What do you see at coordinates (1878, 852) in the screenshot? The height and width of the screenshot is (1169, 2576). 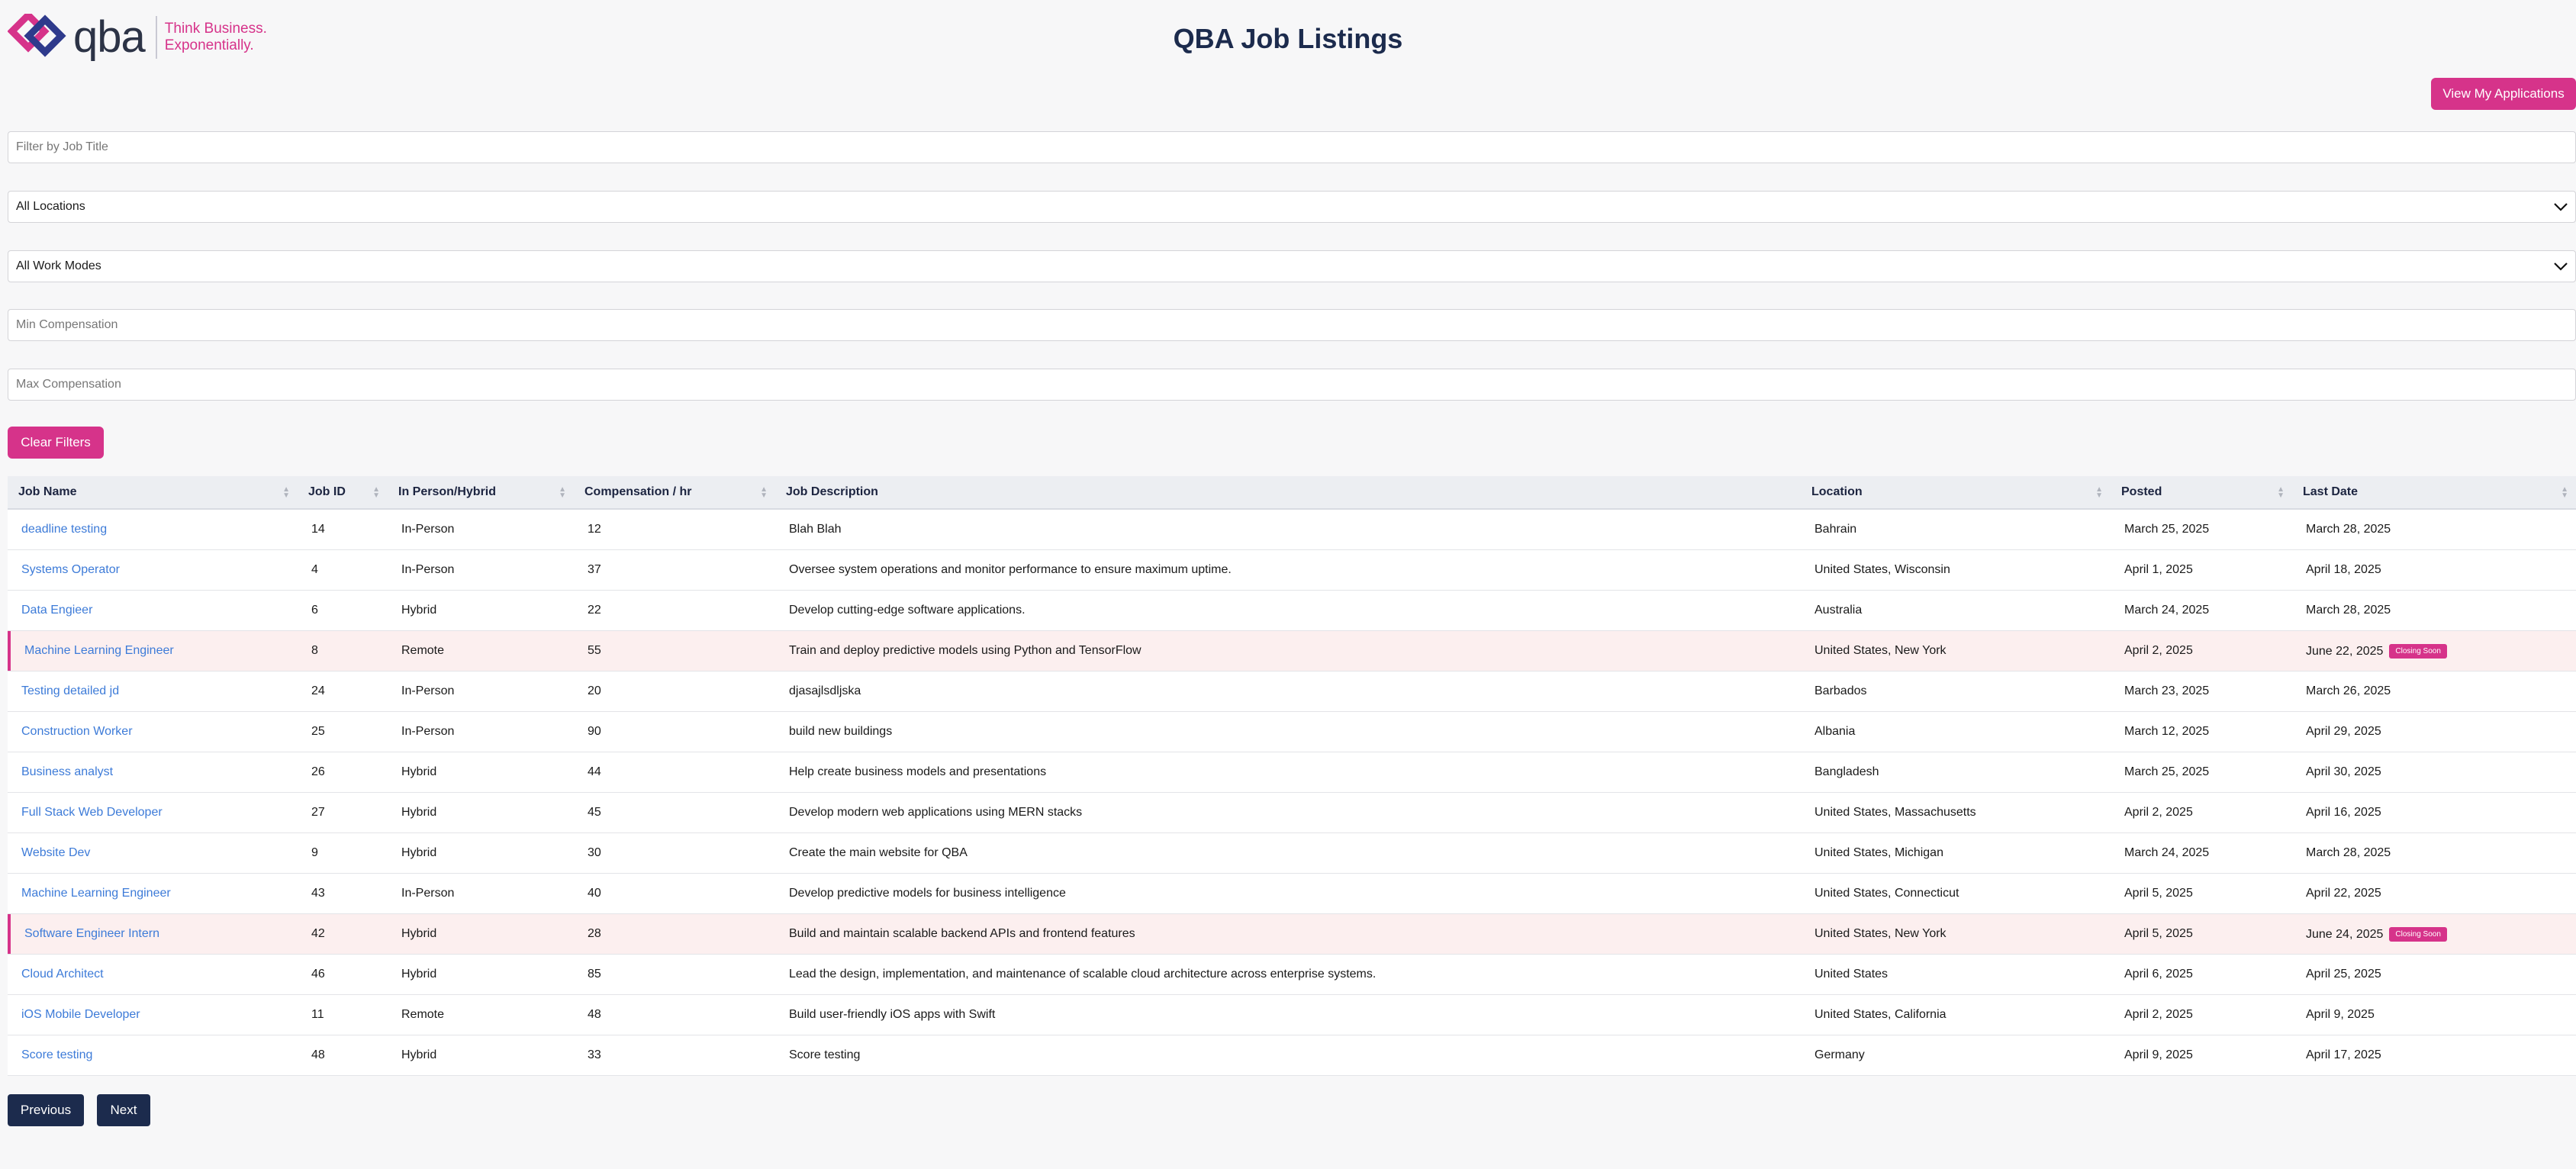 I see `location-cell-text: United States, Michigan` at bounding box center [1878, 852].